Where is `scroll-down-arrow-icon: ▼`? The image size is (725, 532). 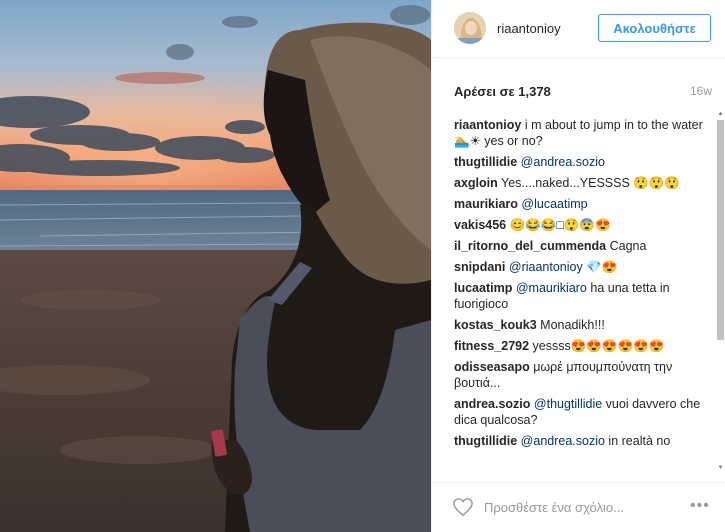
scroll-down-arrow-icon: ▼ is located at coordinates (720, 468).